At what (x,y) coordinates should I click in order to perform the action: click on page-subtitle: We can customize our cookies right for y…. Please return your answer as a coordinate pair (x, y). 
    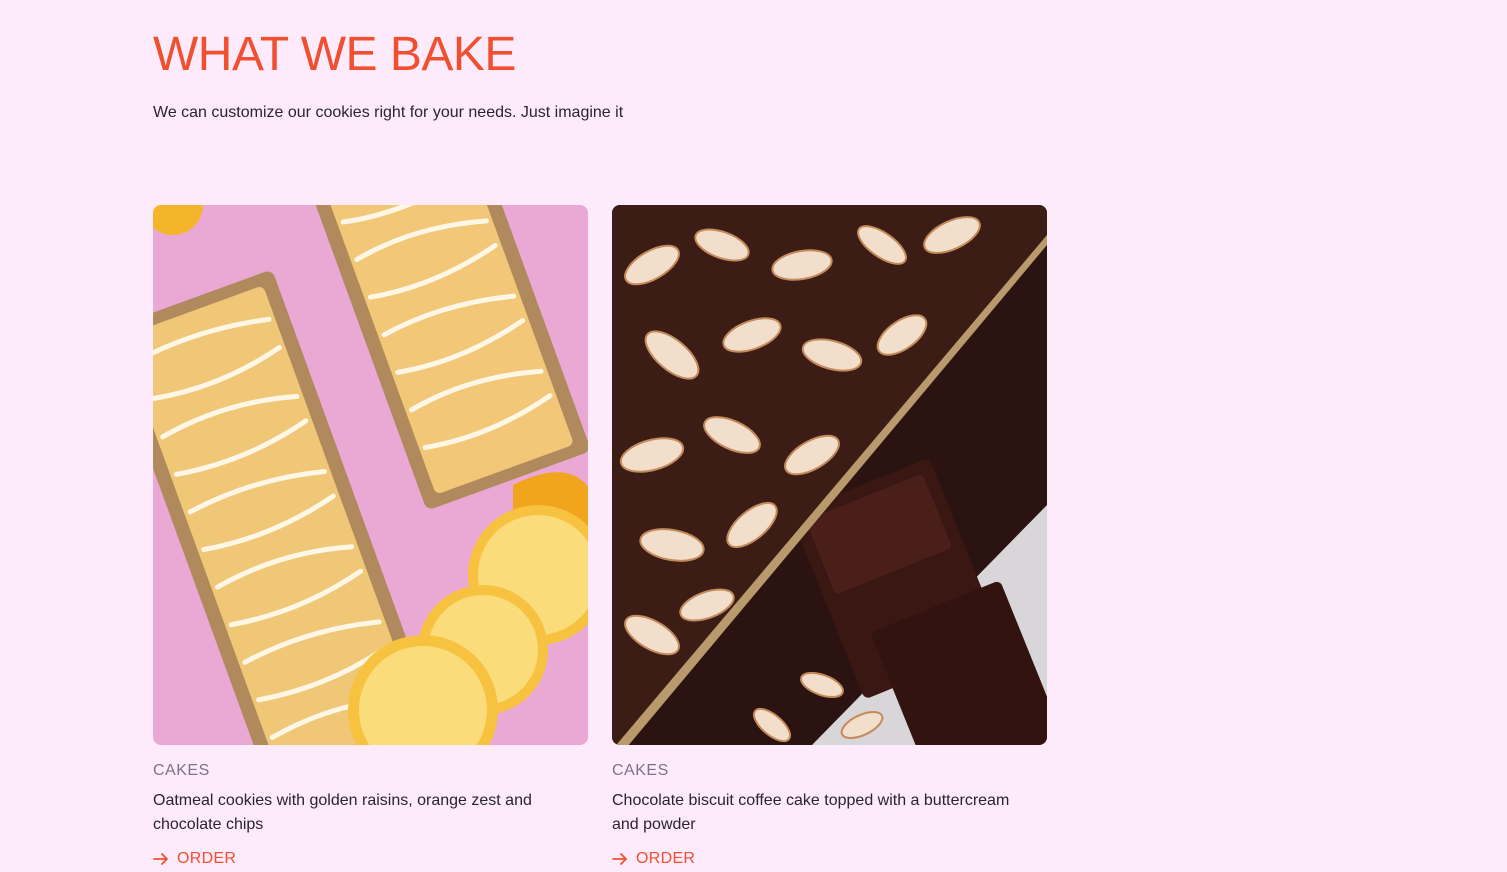
    Looking at the image, I should click on (388, 112).